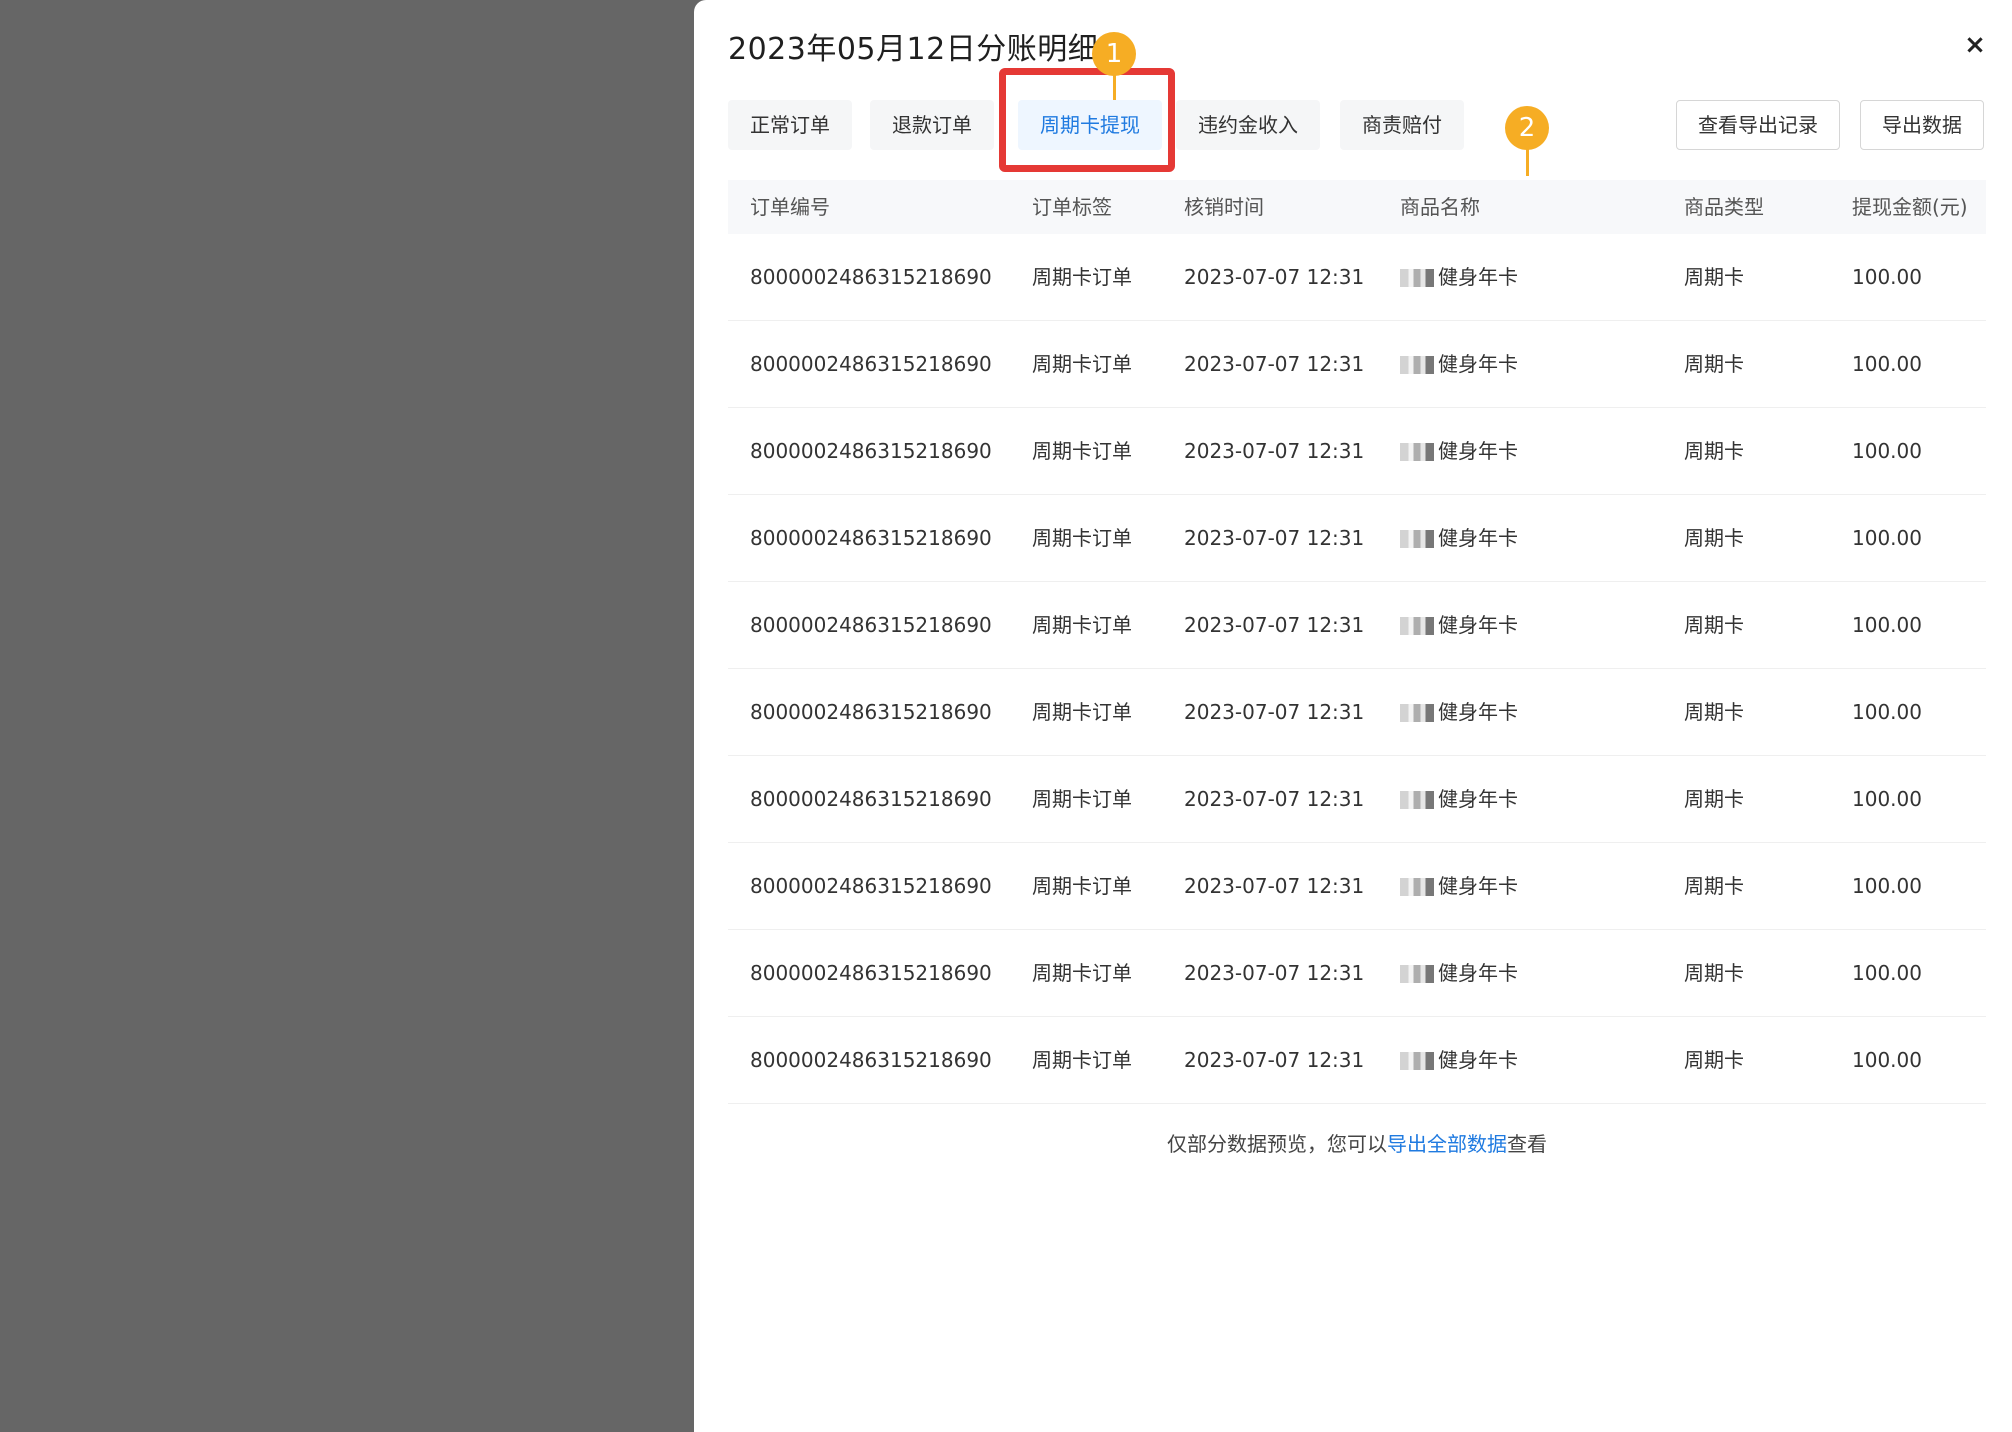 The height and width of the screenshot is (1432, 2012). Describe the element at coordinates (1724, 207) in the screenshot. I see `column-header: 商品类型` at that location.